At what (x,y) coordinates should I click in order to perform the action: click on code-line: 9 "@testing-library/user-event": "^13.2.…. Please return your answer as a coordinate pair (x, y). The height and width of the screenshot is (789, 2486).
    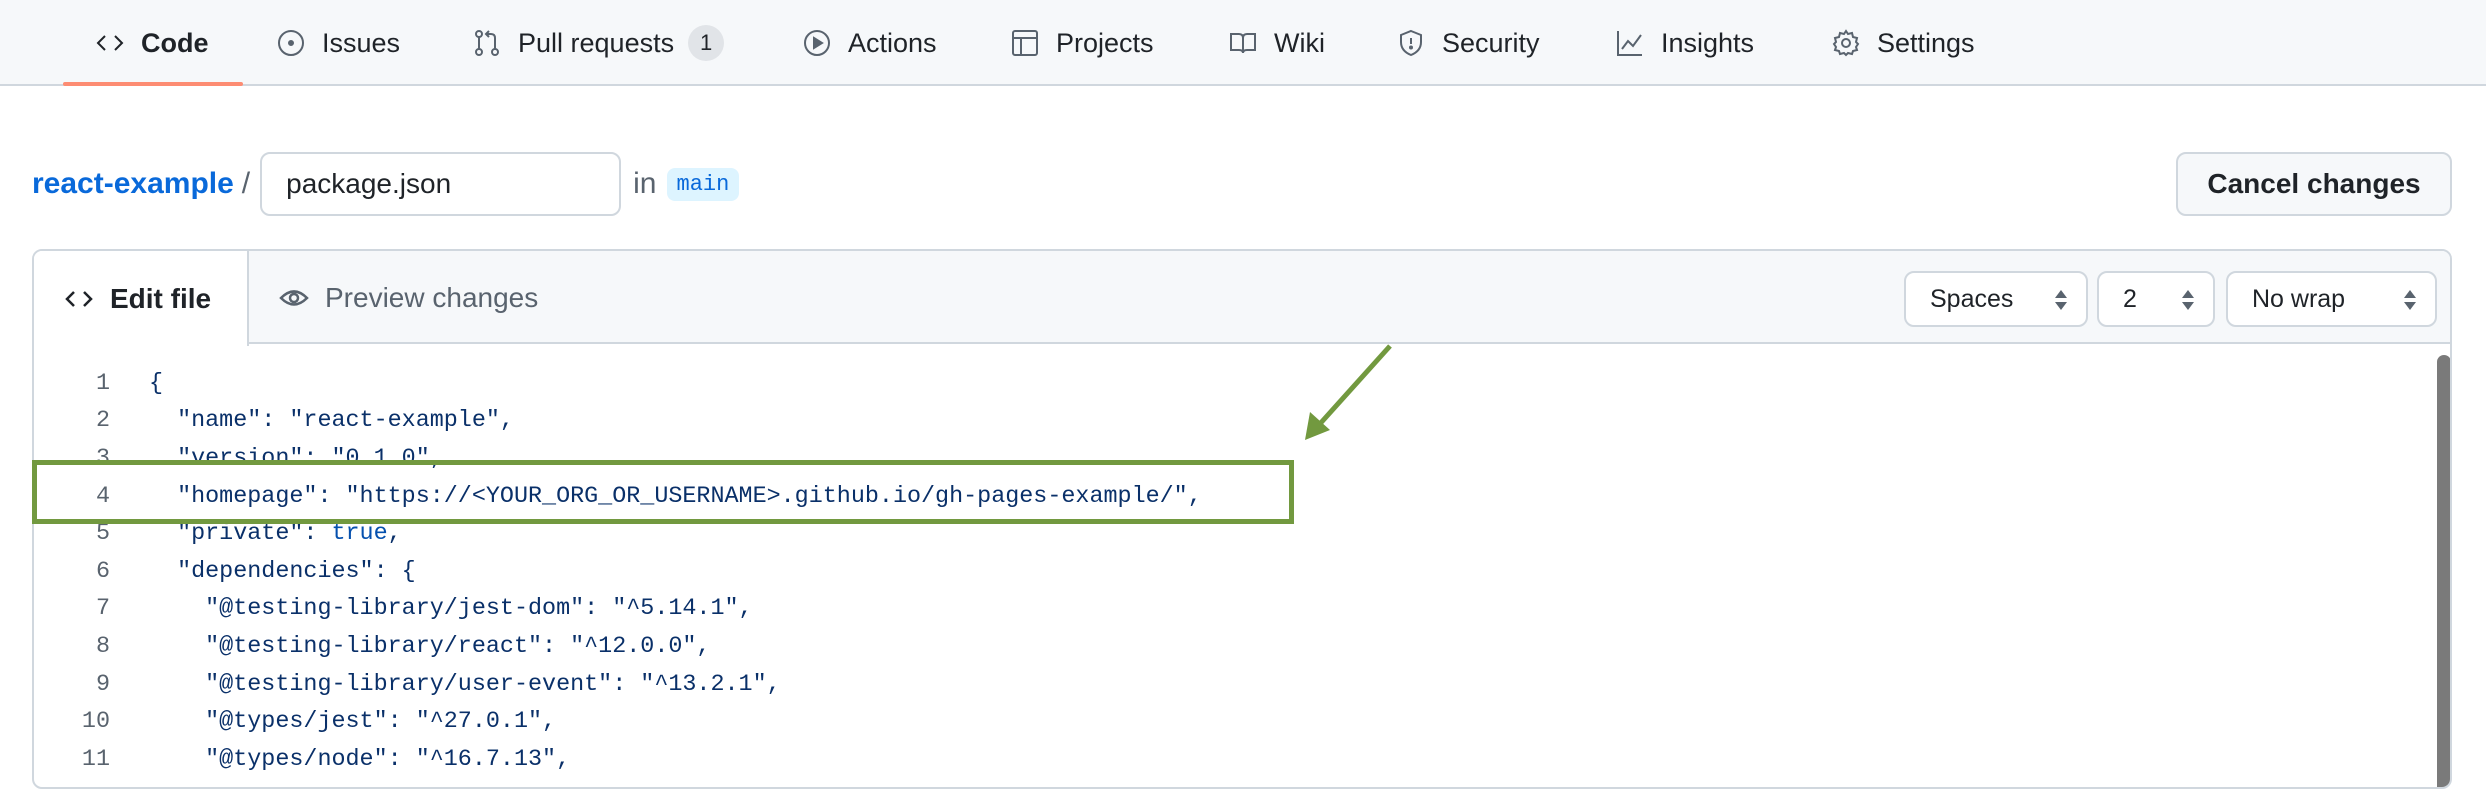
    Looking at the image, I should click on (407, 685).